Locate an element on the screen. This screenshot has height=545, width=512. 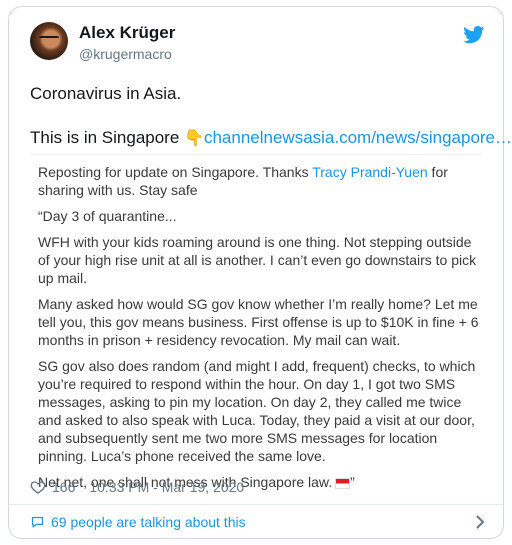
speech-bubble-icon is located at coordinates (37, 521).